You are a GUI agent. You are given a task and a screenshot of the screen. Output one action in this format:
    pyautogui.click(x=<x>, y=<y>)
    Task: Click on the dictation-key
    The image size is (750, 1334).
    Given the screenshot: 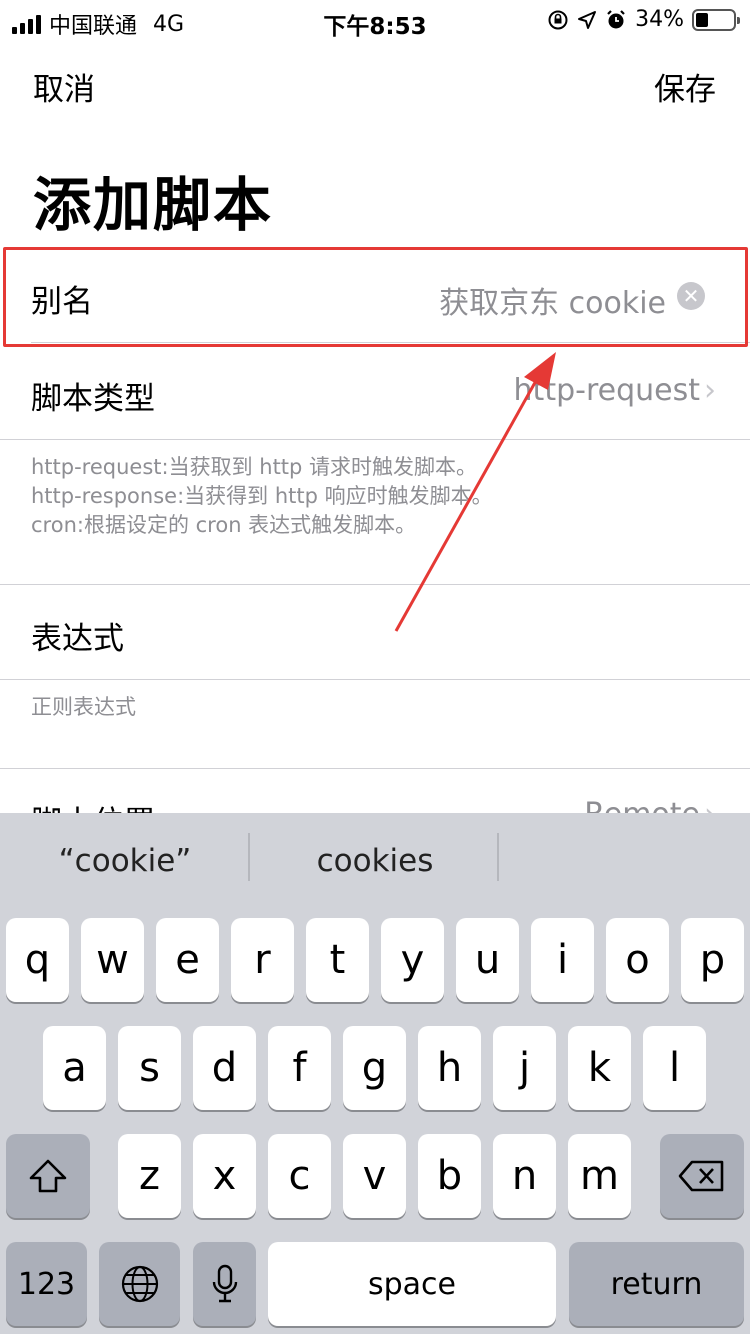 What is the action you would take?
    pyautogui.click(x=224, y=1284)
    